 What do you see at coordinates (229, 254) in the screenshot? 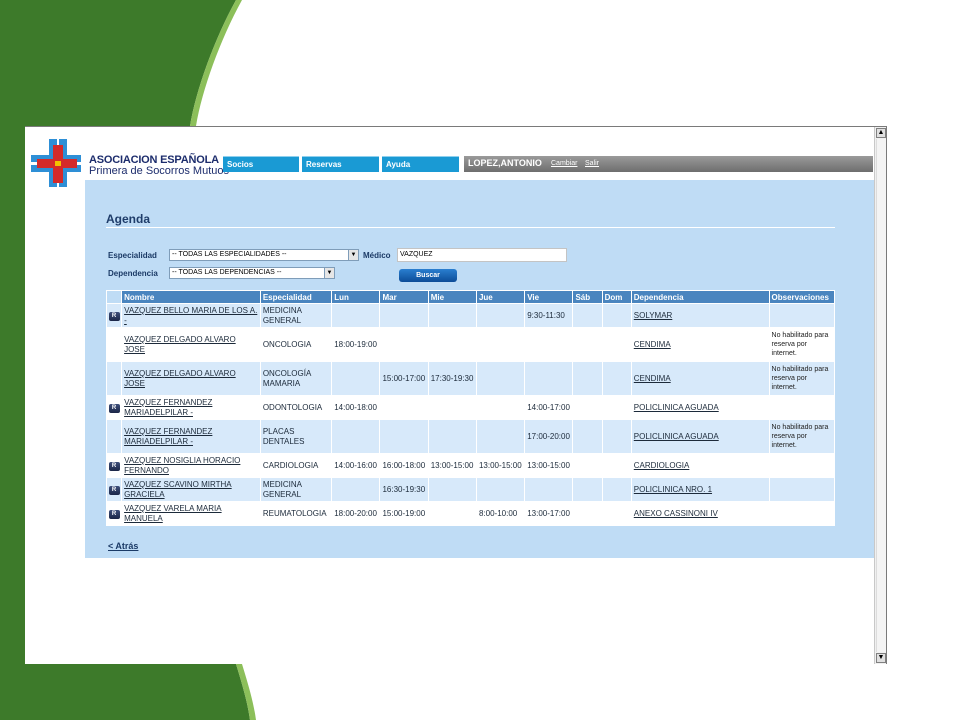
I see `especialidad-select-value: -- TODAS LAS ESPECIALIDADES --` at bounding box center [229, 254].